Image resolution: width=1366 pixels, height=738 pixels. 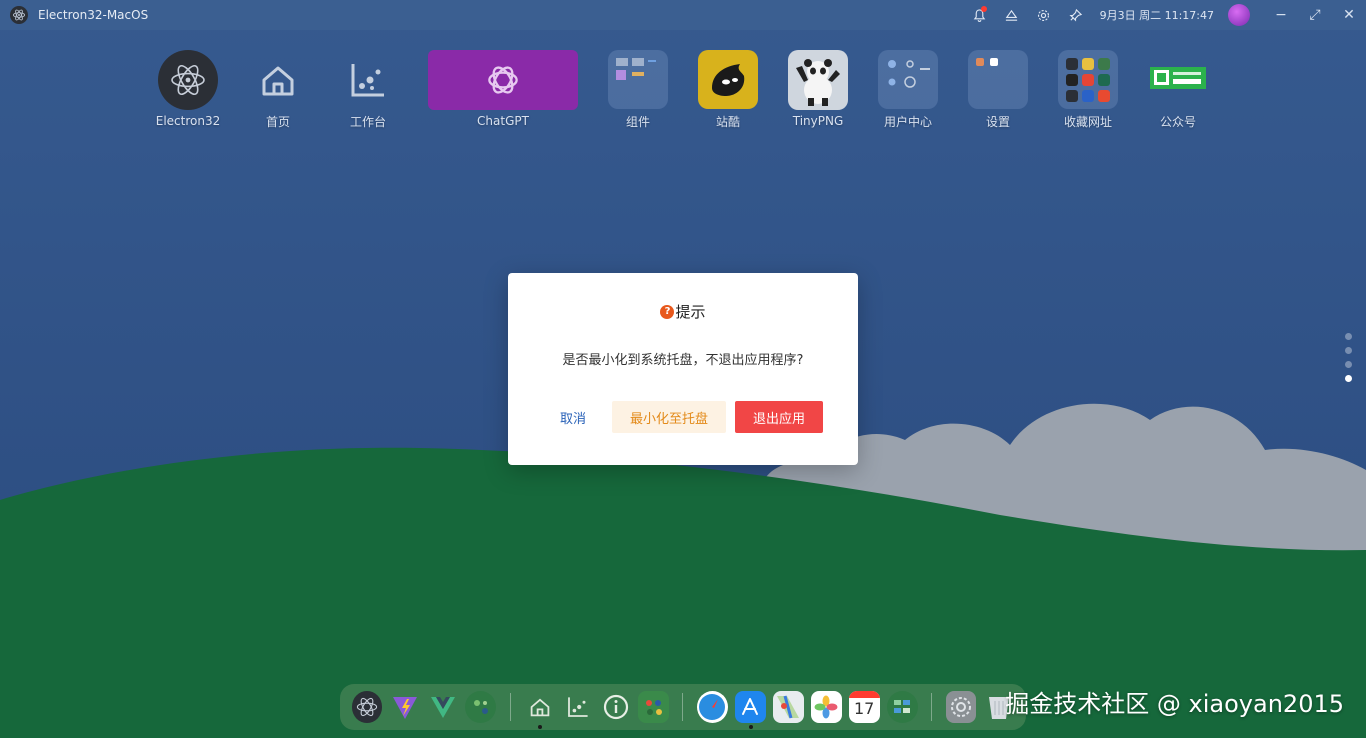 I want to click on desktop-icon-workbench: 工作台, so click(x=368, y=90).